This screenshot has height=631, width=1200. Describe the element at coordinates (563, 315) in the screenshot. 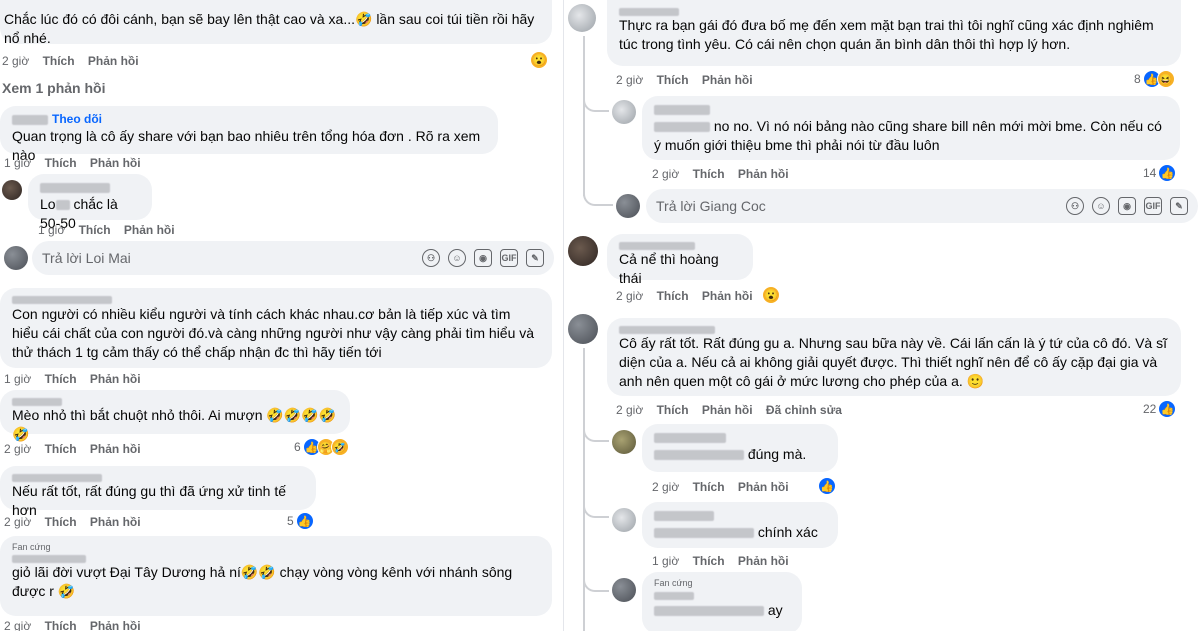

I see `column-divider` at that location.